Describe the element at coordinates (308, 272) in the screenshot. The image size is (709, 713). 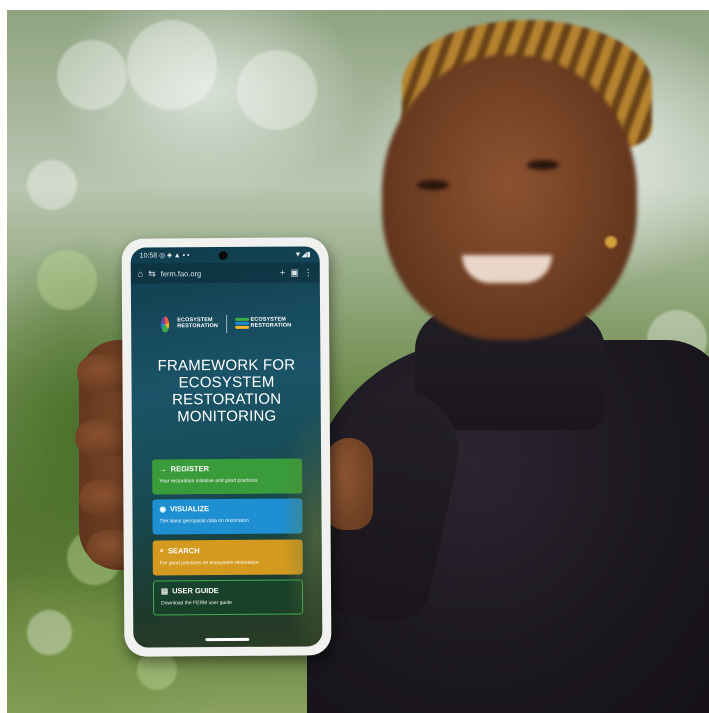
I see `menu-icon: ⋮` at that location.